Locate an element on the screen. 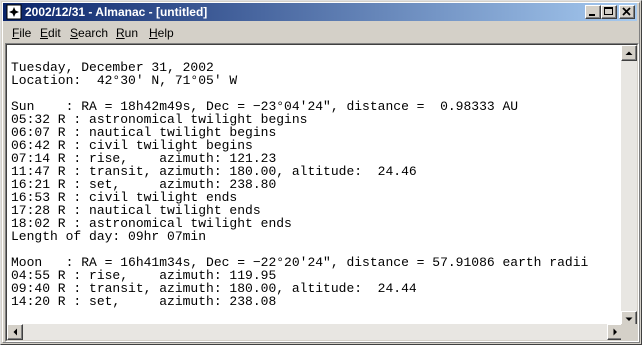 Image resolution: width=642 pixels, height=345 pixels. vertical-scrollbar is located at coordinates (629, 186).